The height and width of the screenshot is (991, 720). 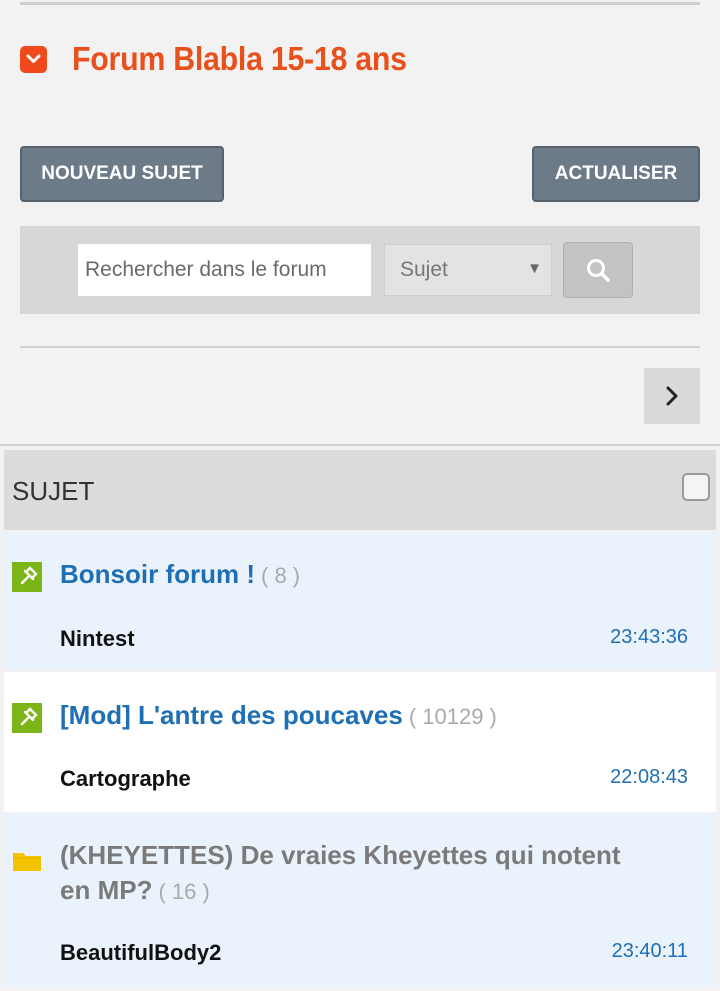 I want to click on topic-time: 23:40:11, so click(x=649, y=951).